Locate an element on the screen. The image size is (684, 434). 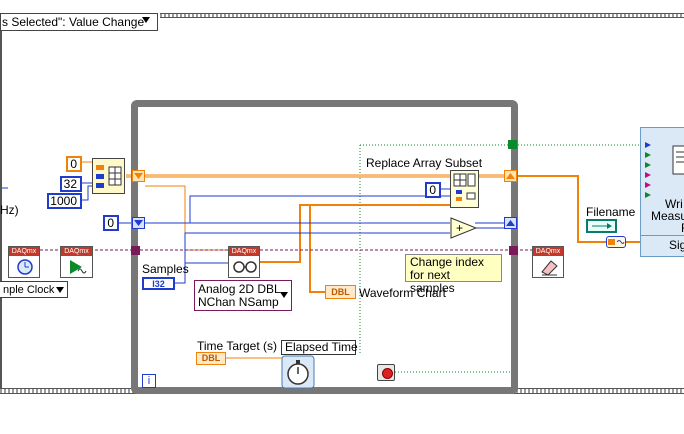
iteration-label: i is located at coordinates (149, 381).